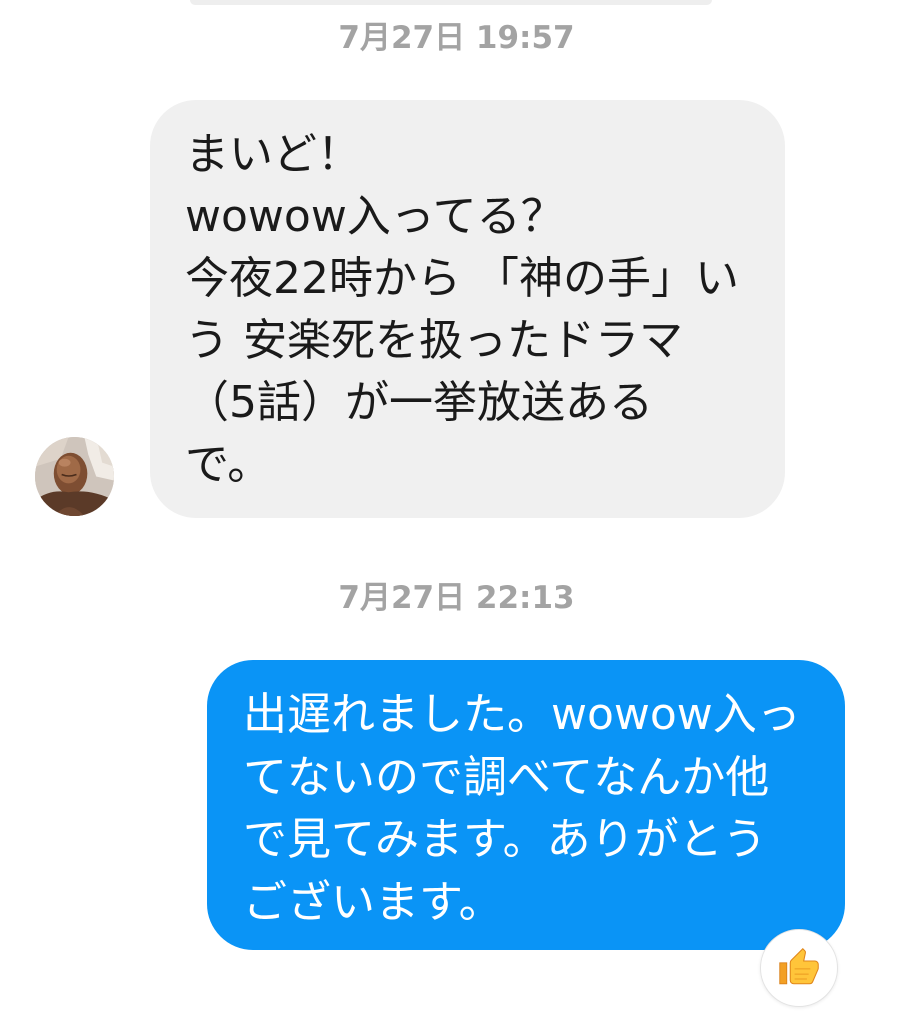 The width and height of the screenshot is (913, 1024). What do you see at coordinates (505, 839) in the screenshot?
I see `message-line: で見てみます。ありがとう` at bounding box center [505, 839].